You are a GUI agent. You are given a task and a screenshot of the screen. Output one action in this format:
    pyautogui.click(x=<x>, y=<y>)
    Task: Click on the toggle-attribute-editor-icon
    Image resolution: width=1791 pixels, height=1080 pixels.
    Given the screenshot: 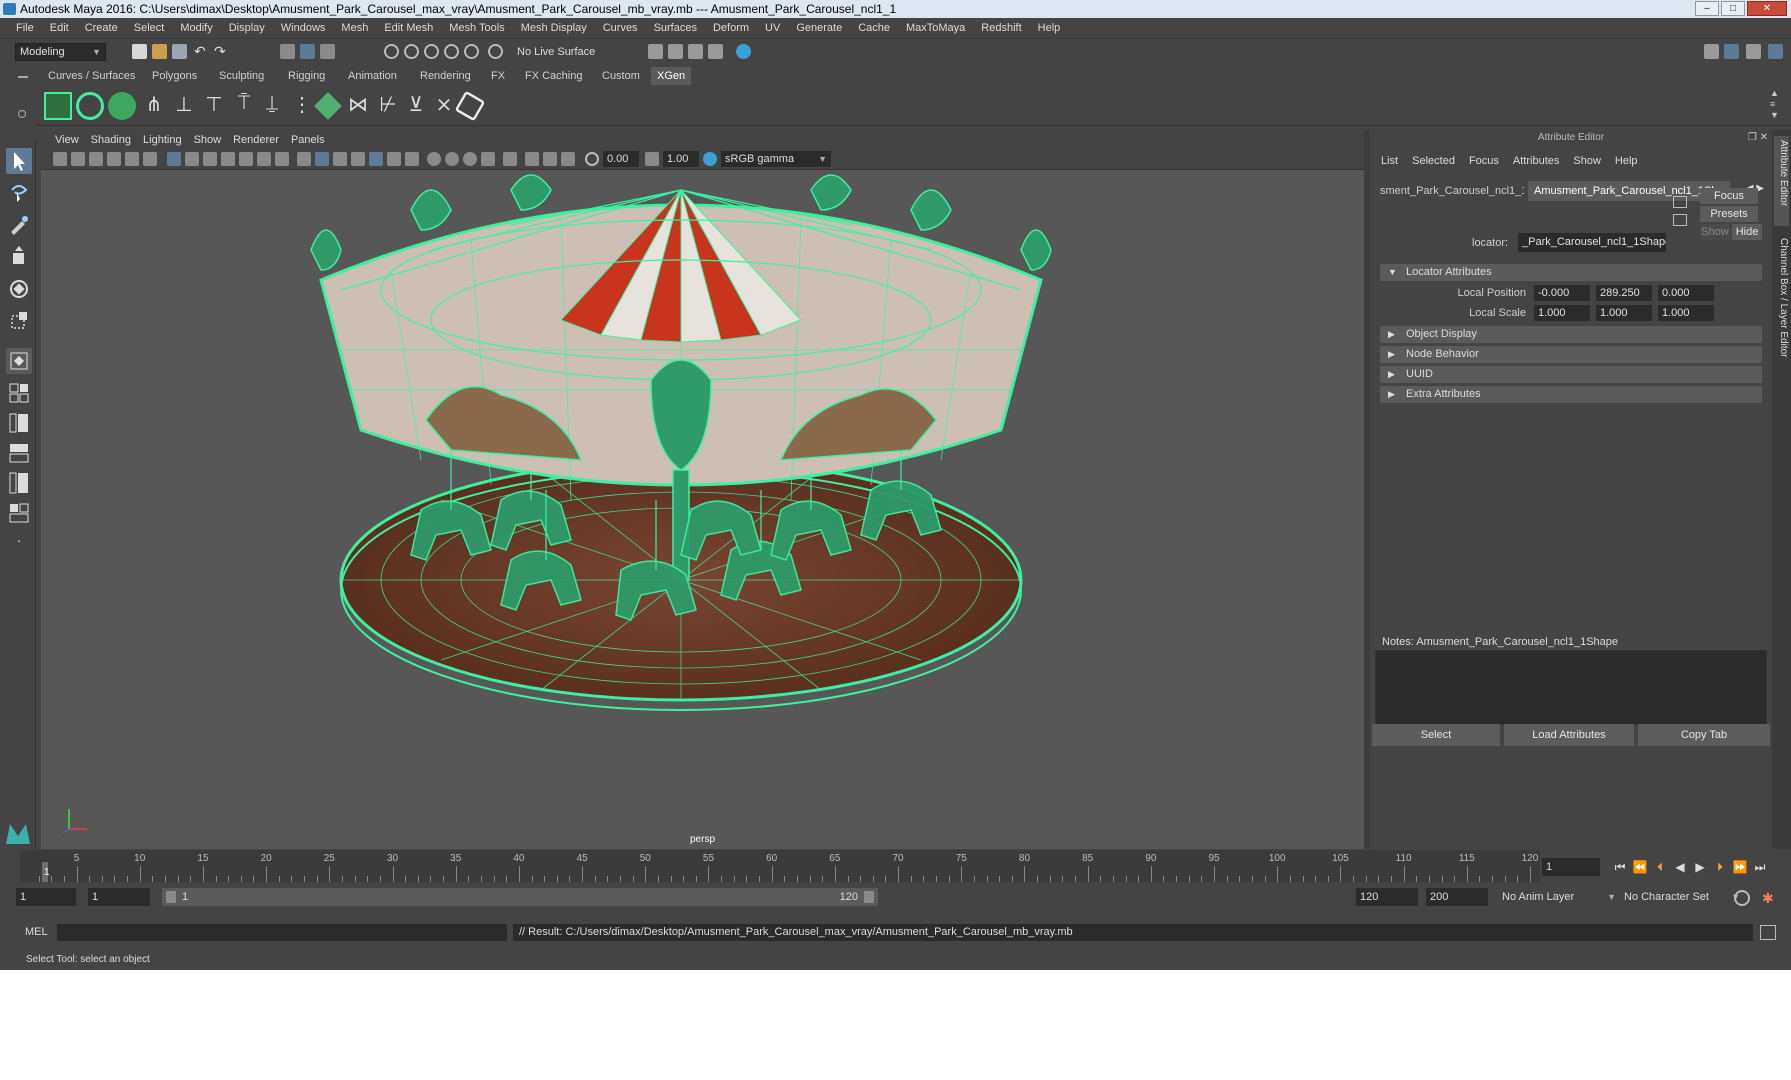 What is the action you would take?
    pyautogui.click(x=1731, y=51)
    